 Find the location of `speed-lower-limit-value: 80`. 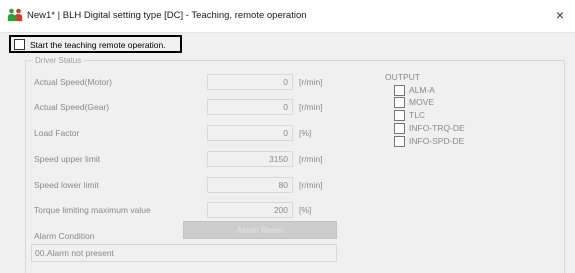

speed-lower-limit-value: 80 is located at coordinates (250, 185).